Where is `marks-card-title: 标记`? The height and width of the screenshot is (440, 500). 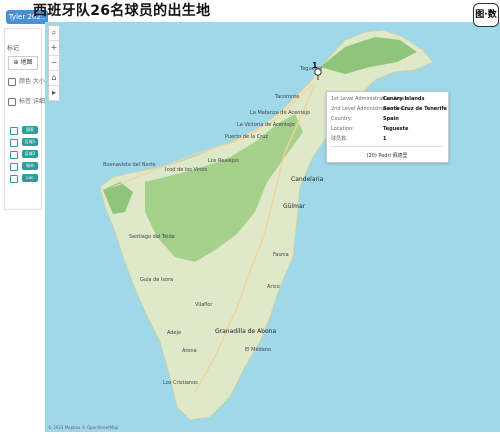
marks-card-title: 标记 is located at coordinates (13, 48).